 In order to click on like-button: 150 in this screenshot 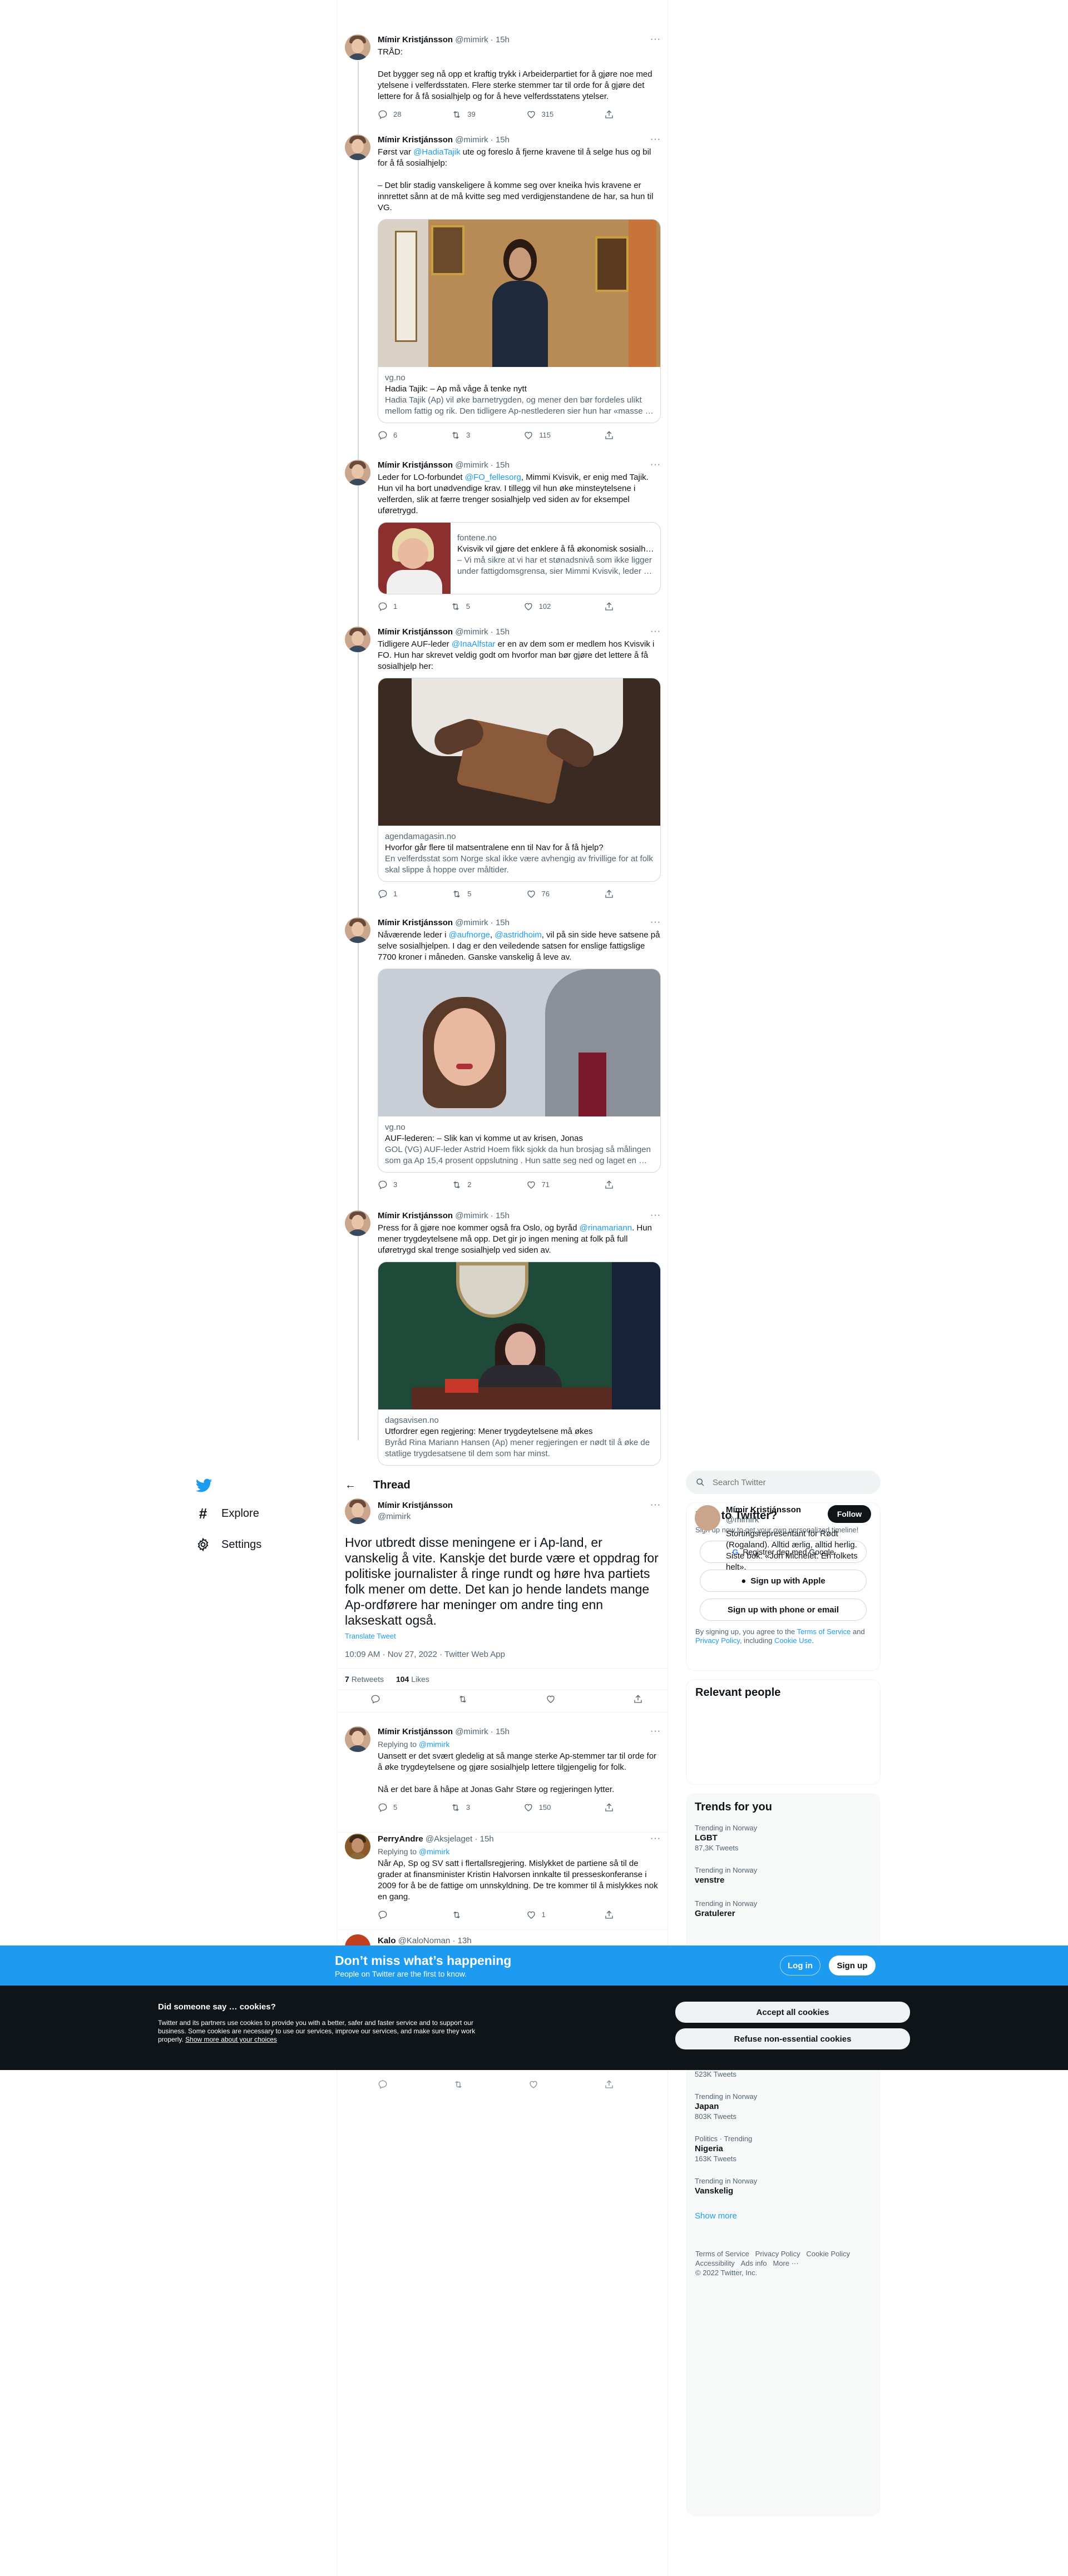, I will do `click(537, 1807)`.